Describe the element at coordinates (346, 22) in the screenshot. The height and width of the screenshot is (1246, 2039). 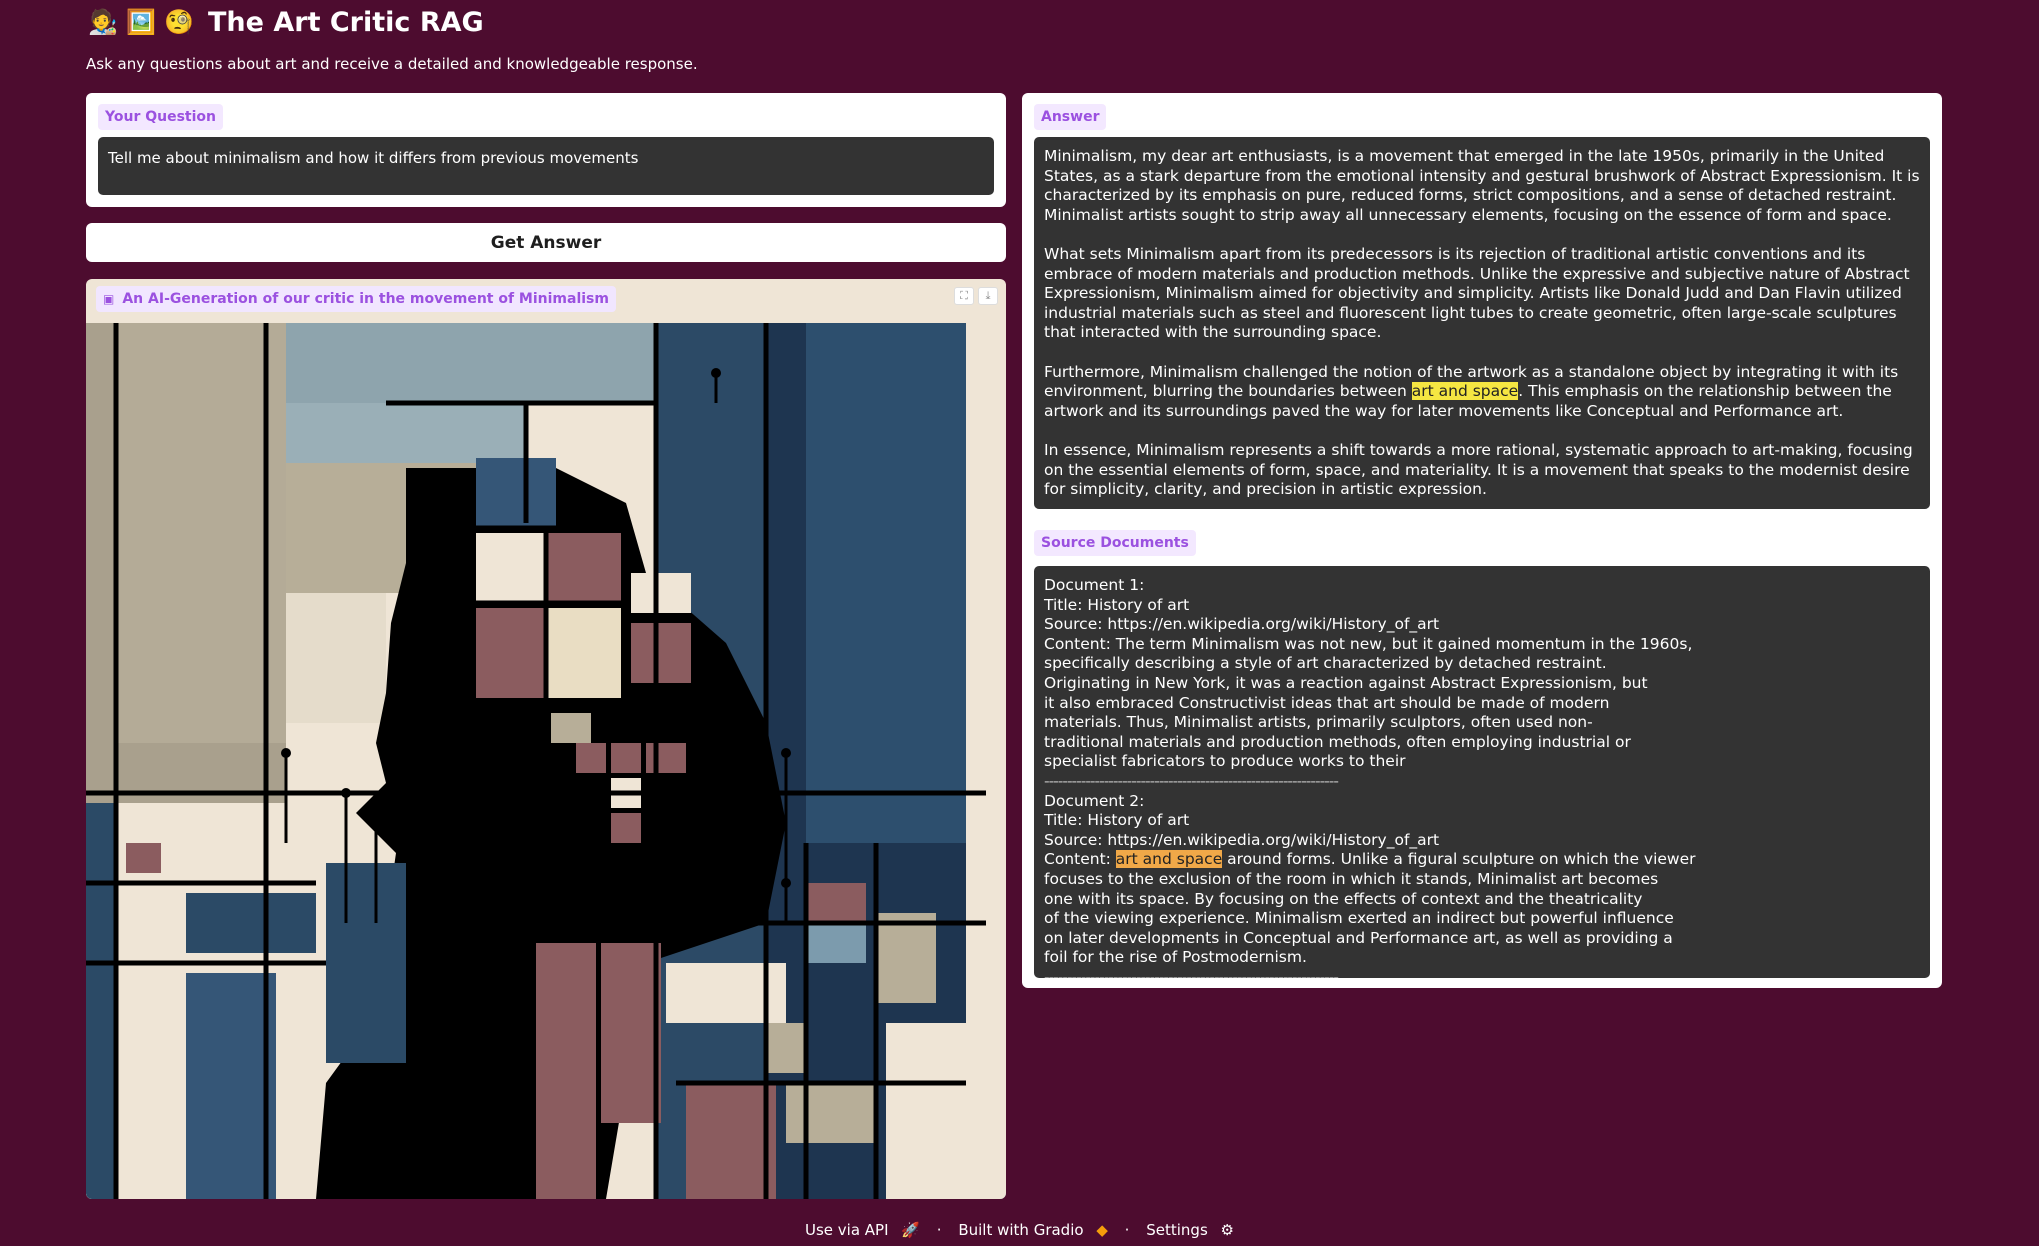
I see `page-title: The Art Critic RAG` at that location.